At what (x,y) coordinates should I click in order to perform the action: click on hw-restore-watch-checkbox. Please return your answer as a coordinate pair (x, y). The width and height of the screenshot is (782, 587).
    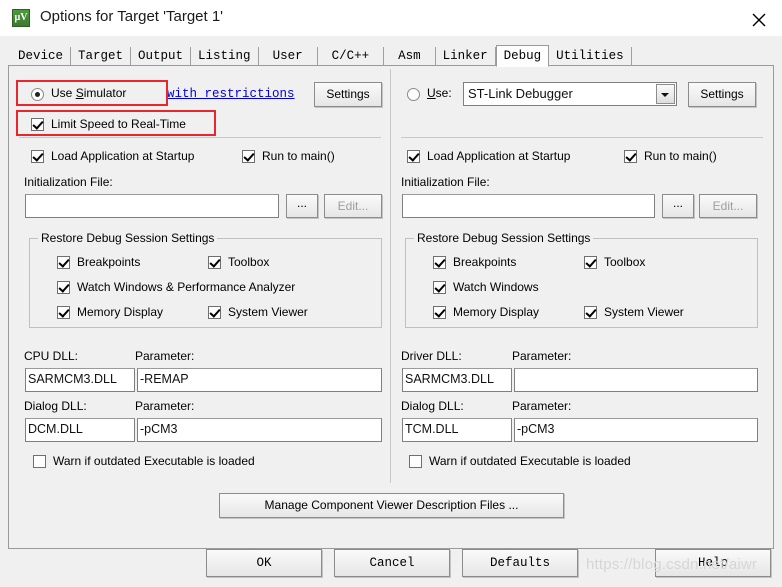
    Looking at the image, I should click on (439, 287).